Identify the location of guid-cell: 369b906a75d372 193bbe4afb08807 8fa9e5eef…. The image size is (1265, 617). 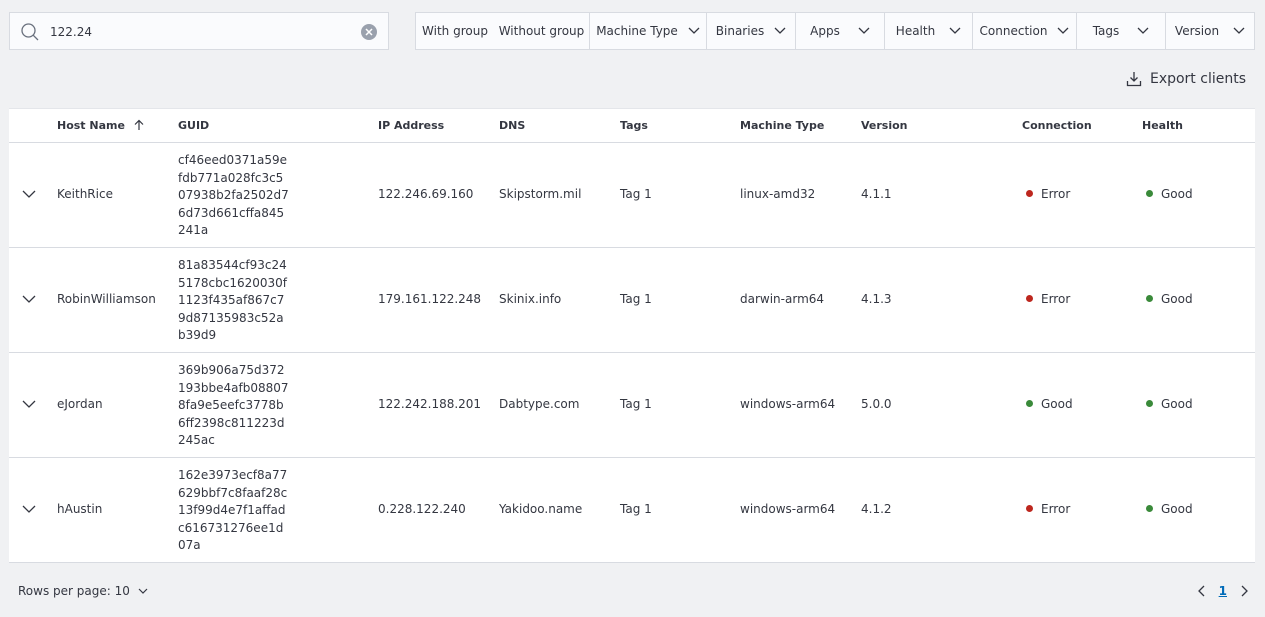
(233, 405).